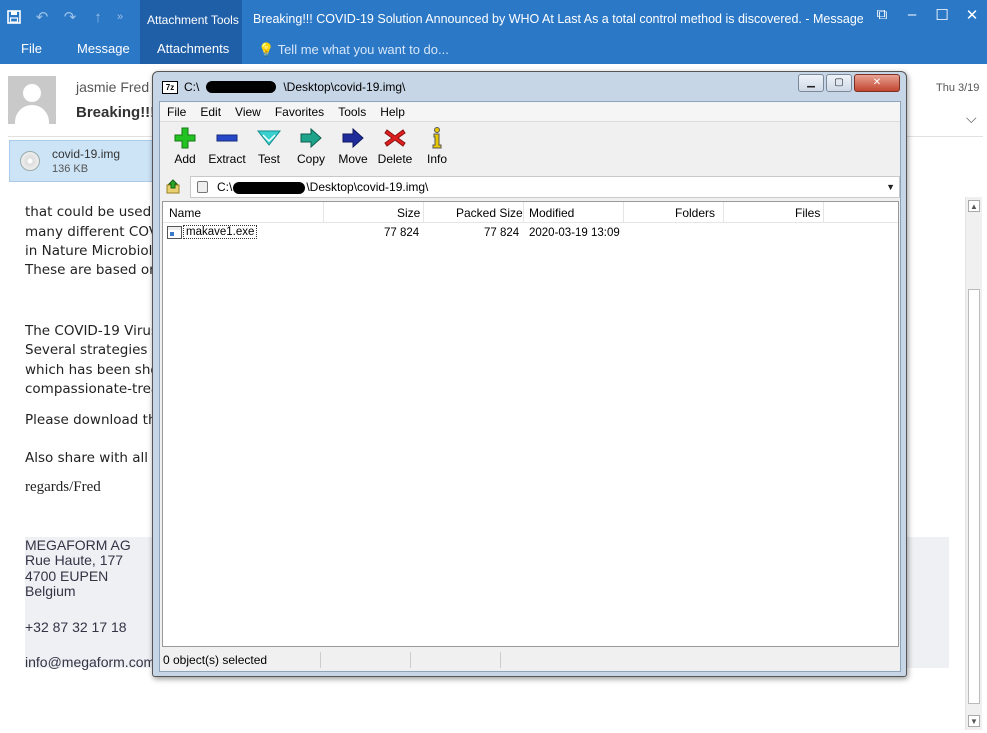 The height and width of the screenshot is (733, 987). What do you see at coordinates (890, 187) in the screenshot?
I see `path-dropdown-icon: ▼` at bounding box center [890, 187].